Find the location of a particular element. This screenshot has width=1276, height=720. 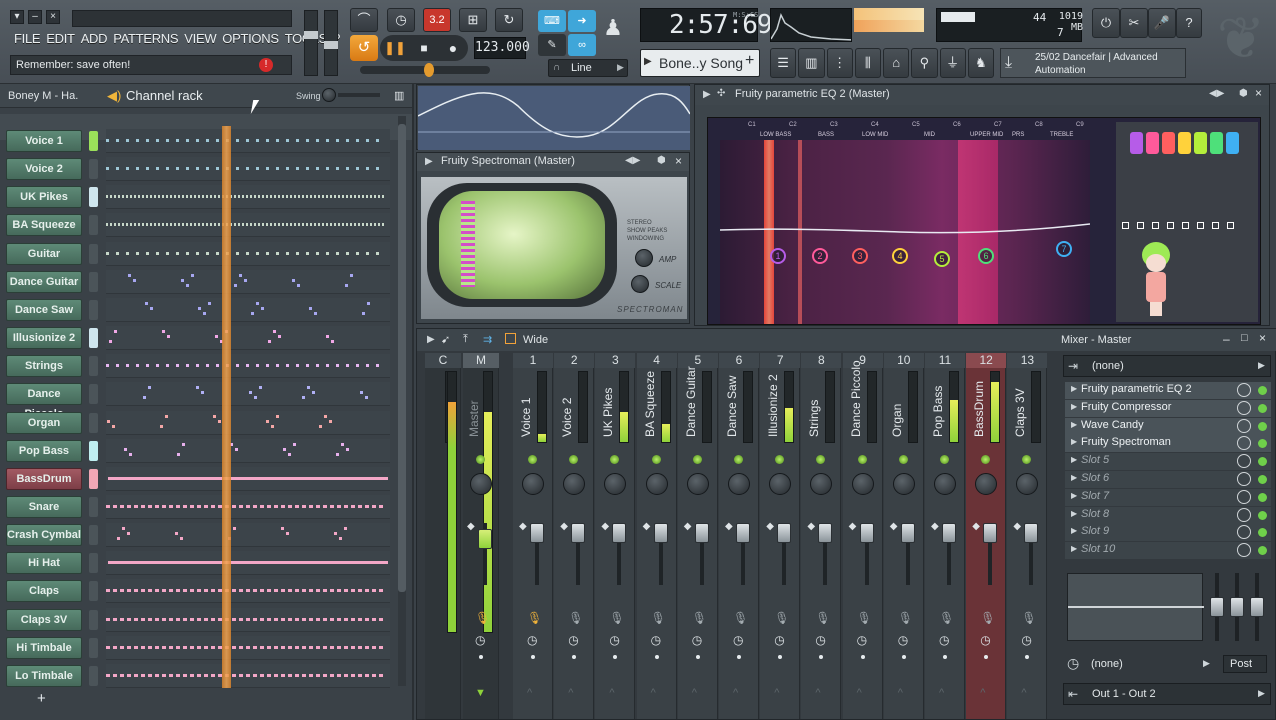

tempo-display: 123.000 is located at coordinates (502, 48).